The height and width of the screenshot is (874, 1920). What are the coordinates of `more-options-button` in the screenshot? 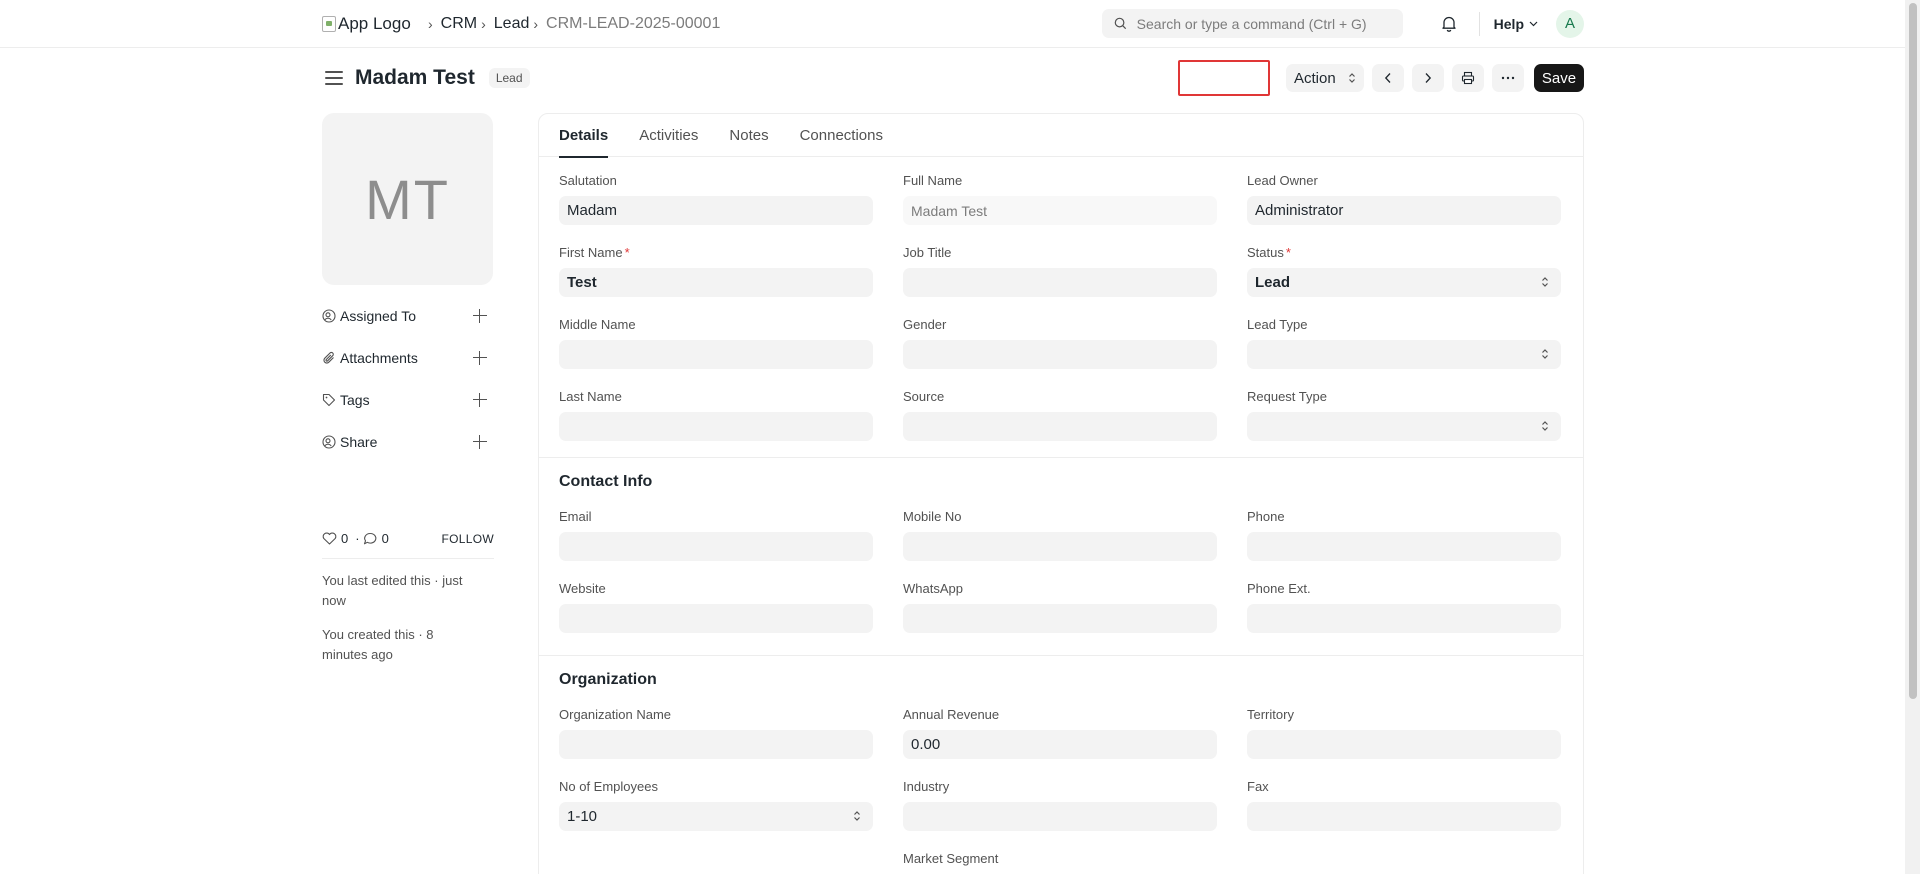 It's located at (1508, 78).